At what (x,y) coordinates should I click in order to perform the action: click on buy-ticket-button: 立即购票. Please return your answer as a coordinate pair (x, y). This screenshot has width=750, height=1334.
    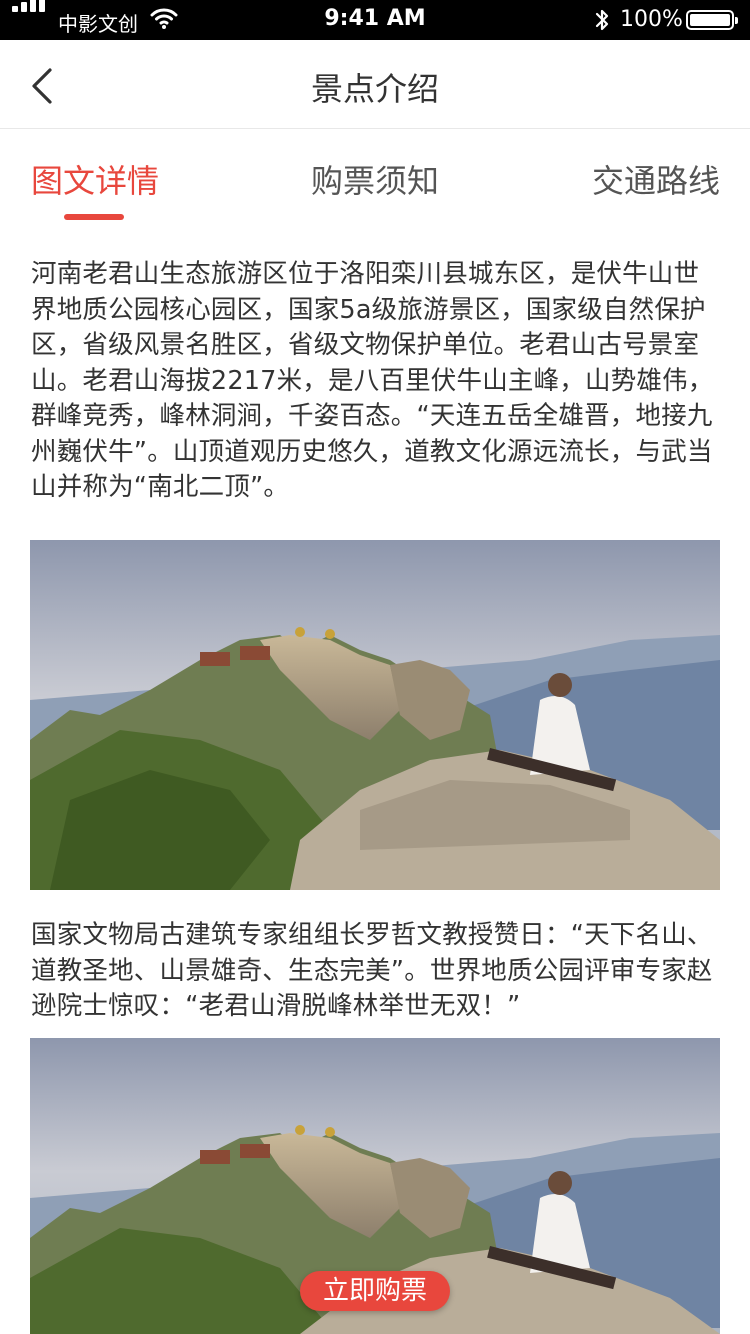
    Looking at the image, I should click on (375, 1291).